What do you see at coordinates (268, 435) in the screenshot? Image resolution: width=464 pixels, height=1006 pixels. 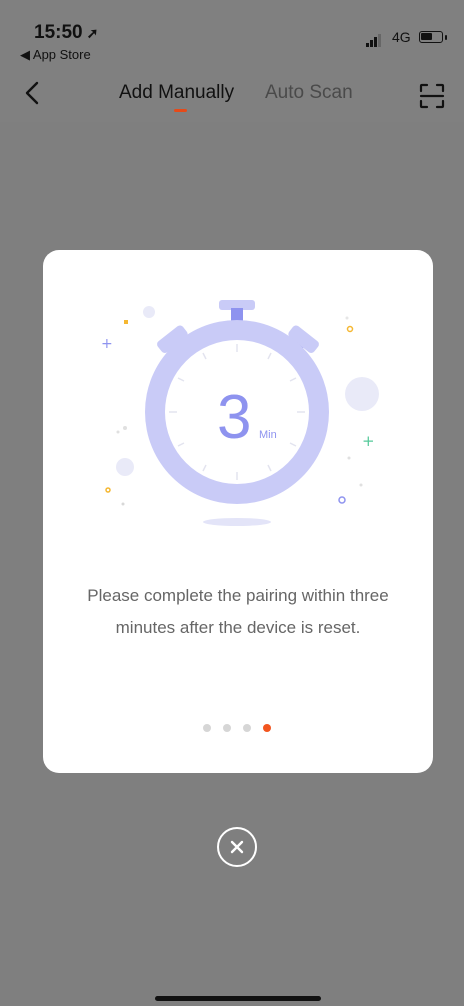 I see `timer-unit: Min` at bounding box center [268, 435].